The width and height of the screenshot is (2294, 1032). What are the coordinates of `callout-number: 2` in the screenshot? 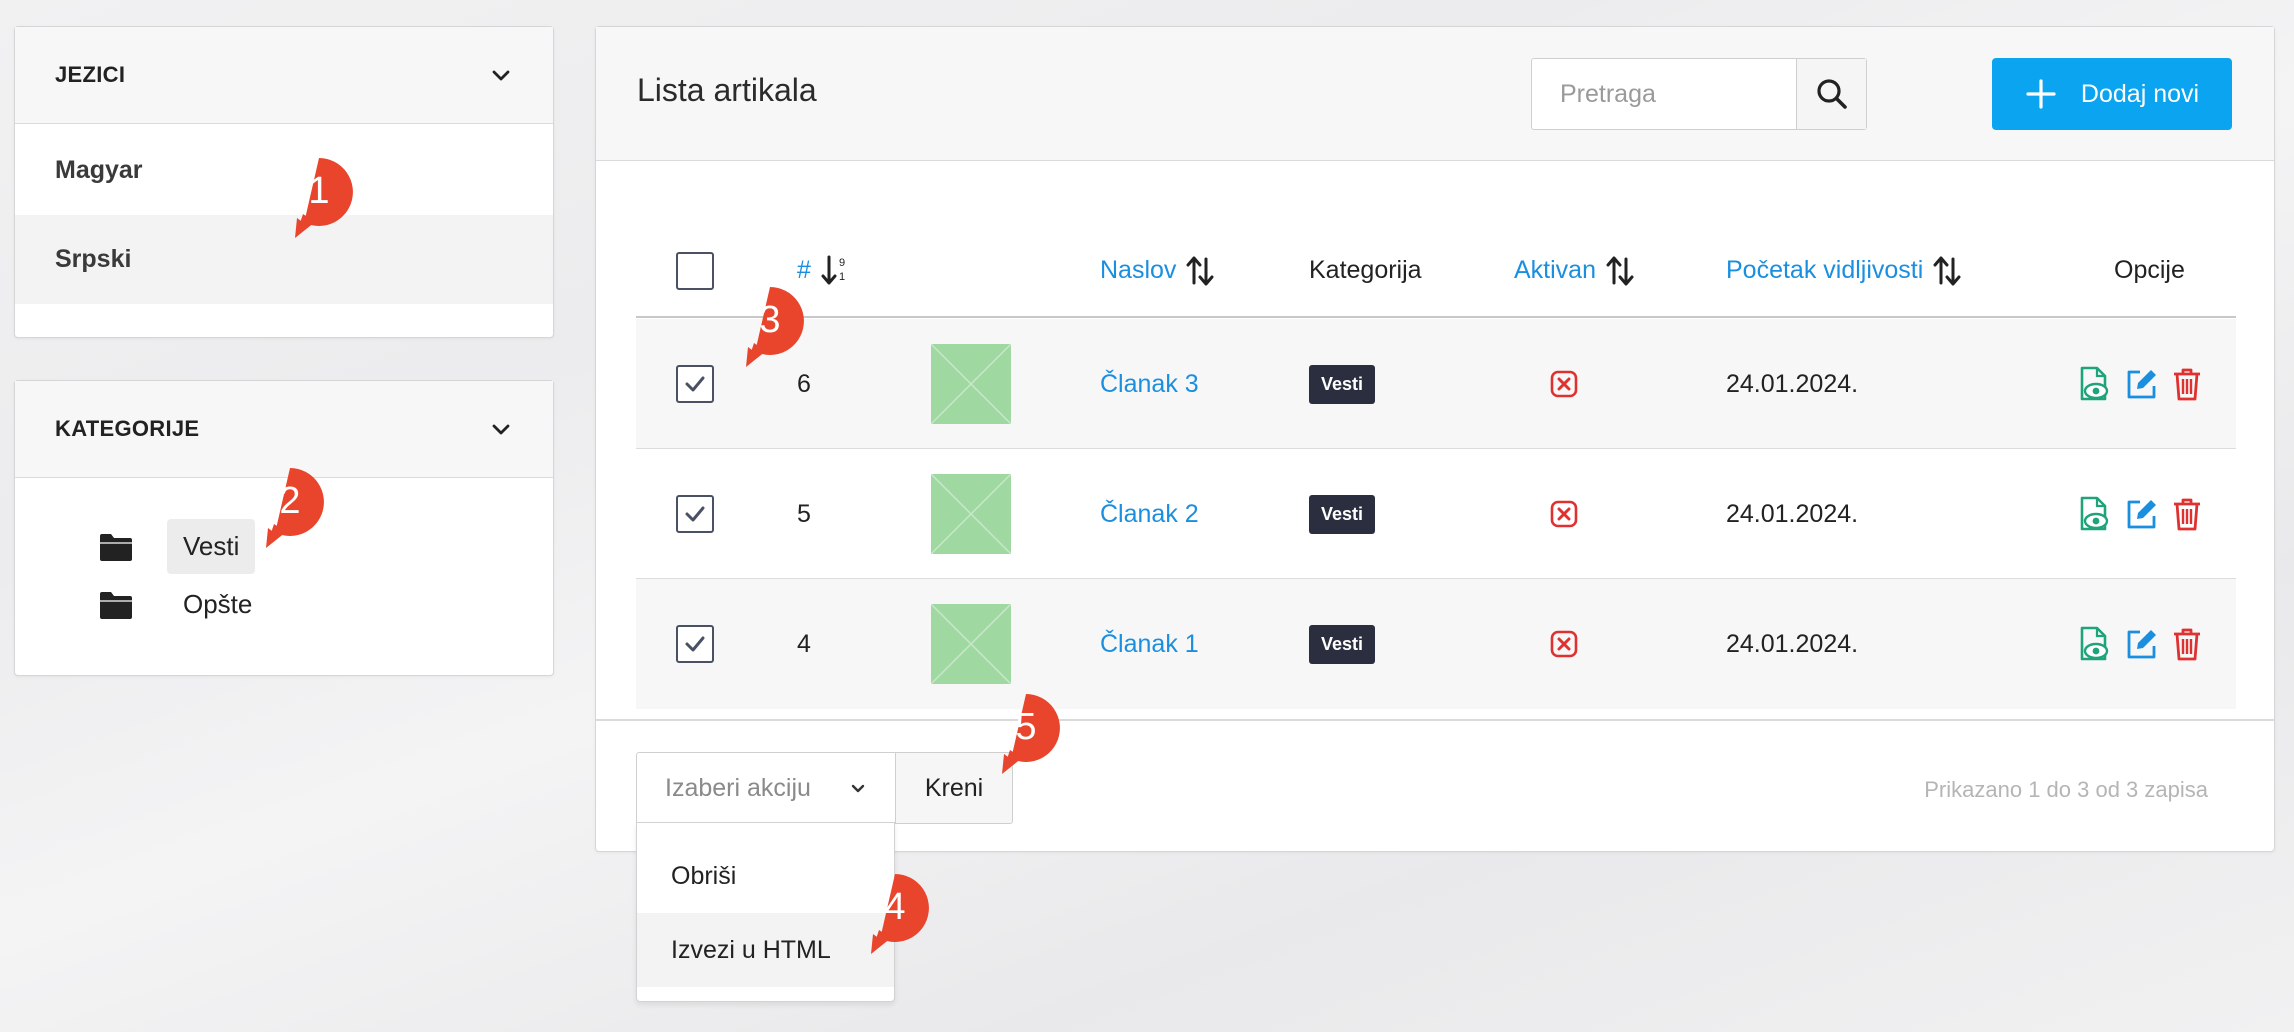 It's located at (290, 500).